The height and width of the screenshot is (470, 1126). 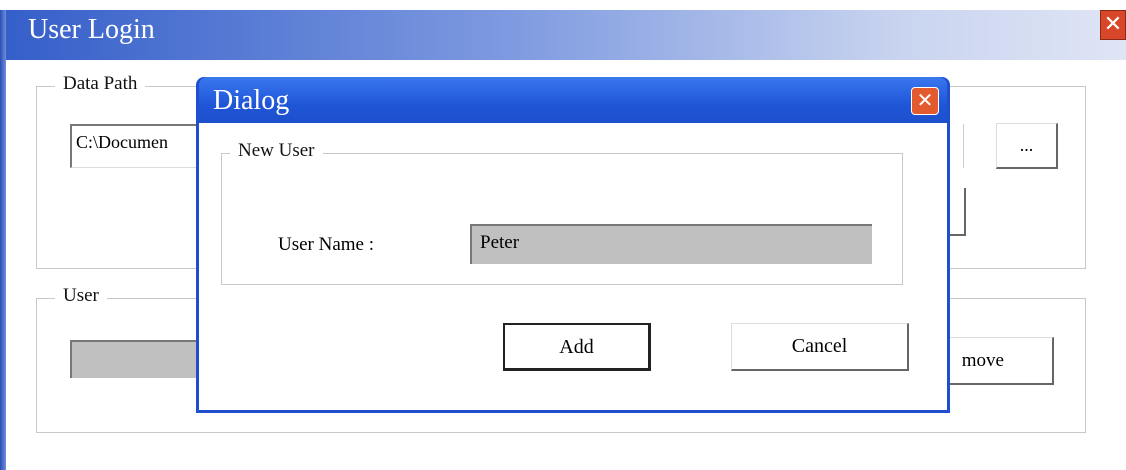 I want to click on new-user-legend: New User, so click(x=276, y=151).